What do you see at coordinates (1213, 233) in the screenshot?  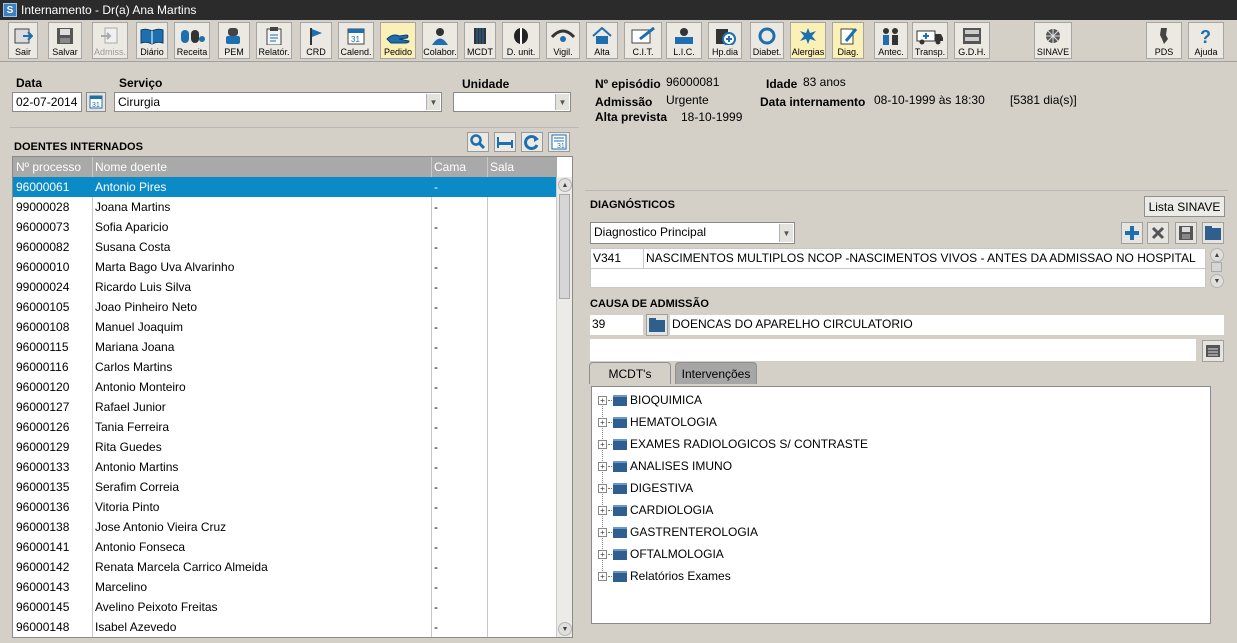 I see `folder-button` at bounding box center [1213, 233].